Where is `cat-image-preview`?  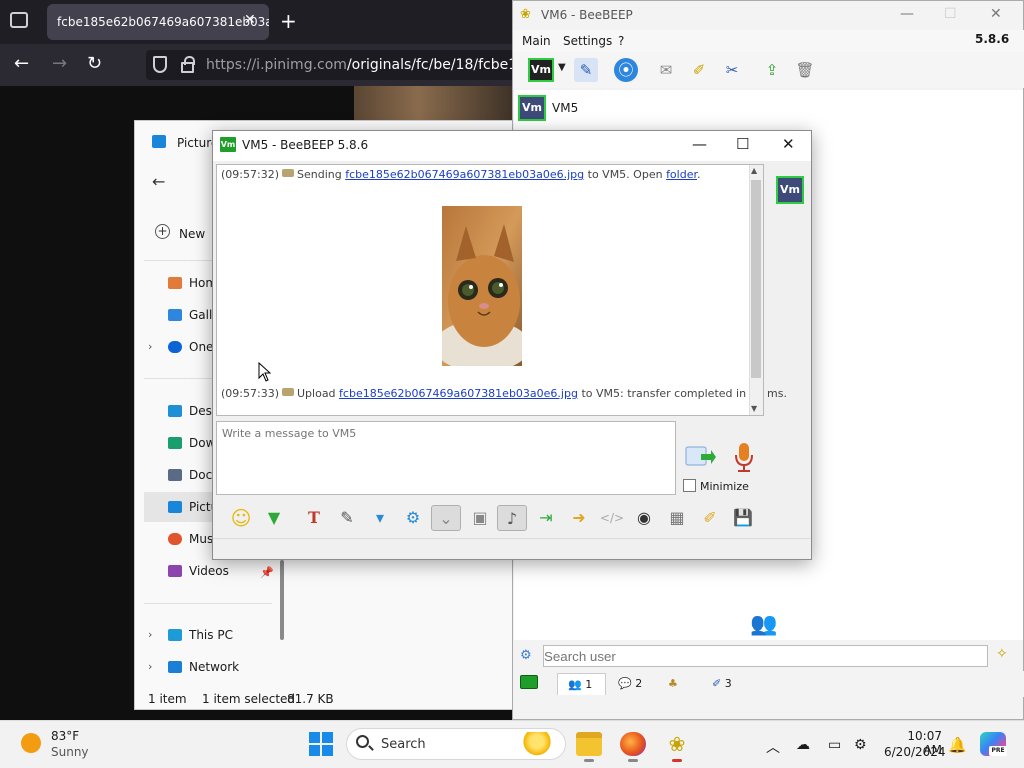
cat-image-preview is located at coordinates (482, 286).